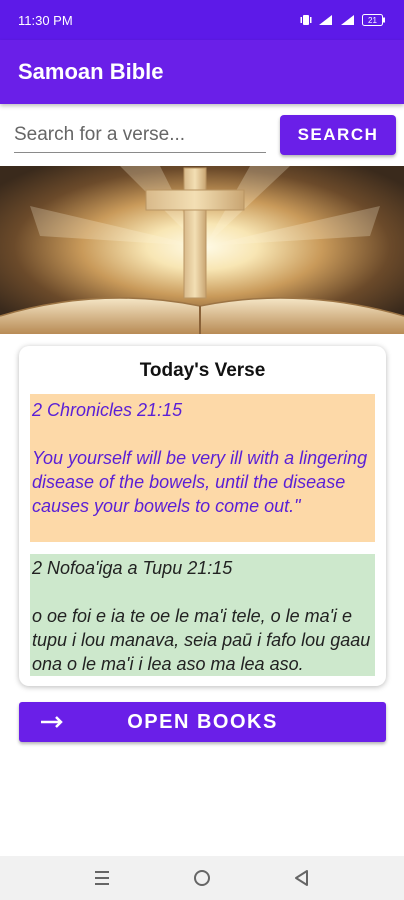 This screenshot has height=900, width=404. I want to click on status-bar: 11:30 PM 21, so click(202, 20).